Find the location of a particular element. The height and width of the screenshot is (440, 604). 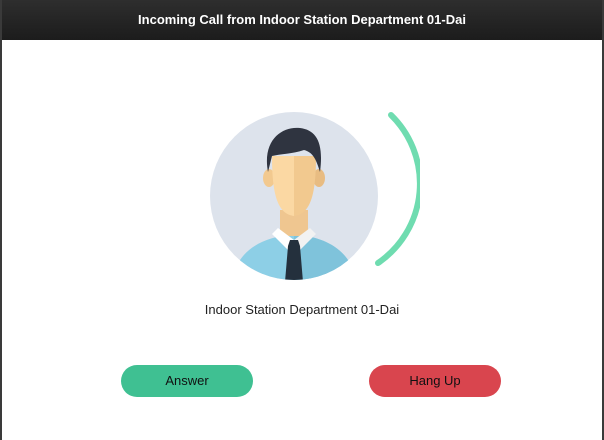

caller-avatar-area is located at coordinates (315, 196).